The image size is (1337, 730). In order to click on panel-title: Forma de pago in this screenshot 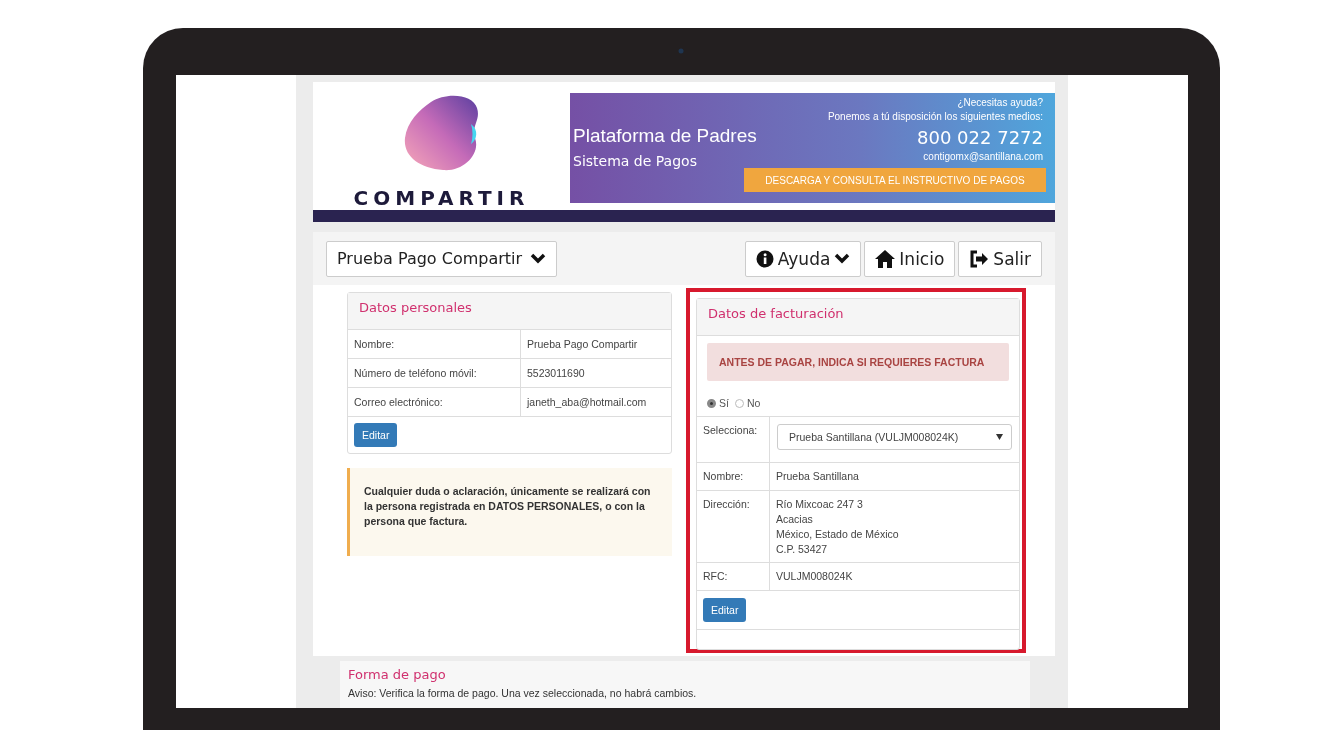, I will do `click(397, 674)`.